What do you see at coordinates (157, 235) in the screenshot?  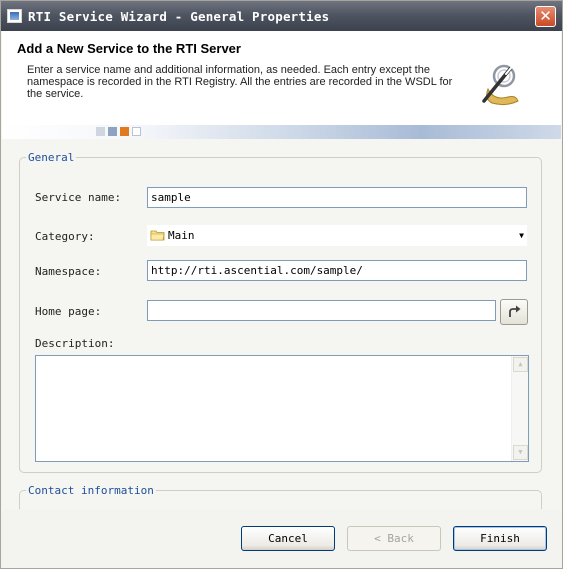 I see `folder-icon` at bounding box center [157, 235].